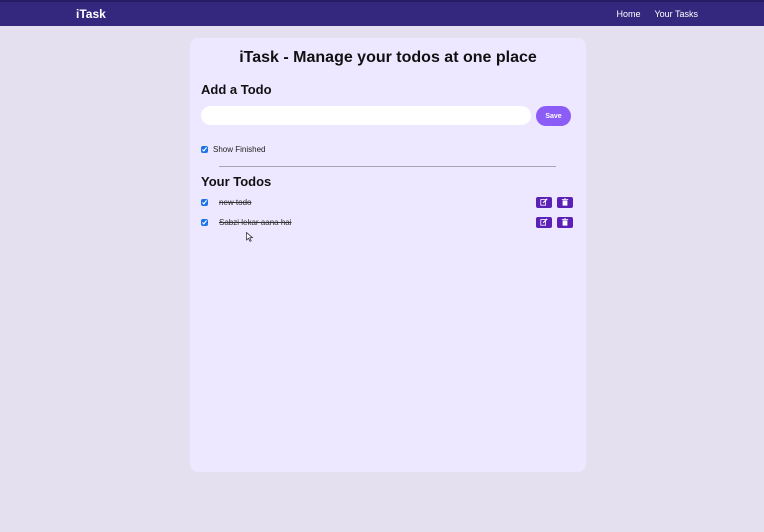 This screenshot has height=532, width=764. What do you see at coordinates (239, 149) in the screenshot?
I see `show-finished-label: Show Finished` at bounding box center [239, 149].